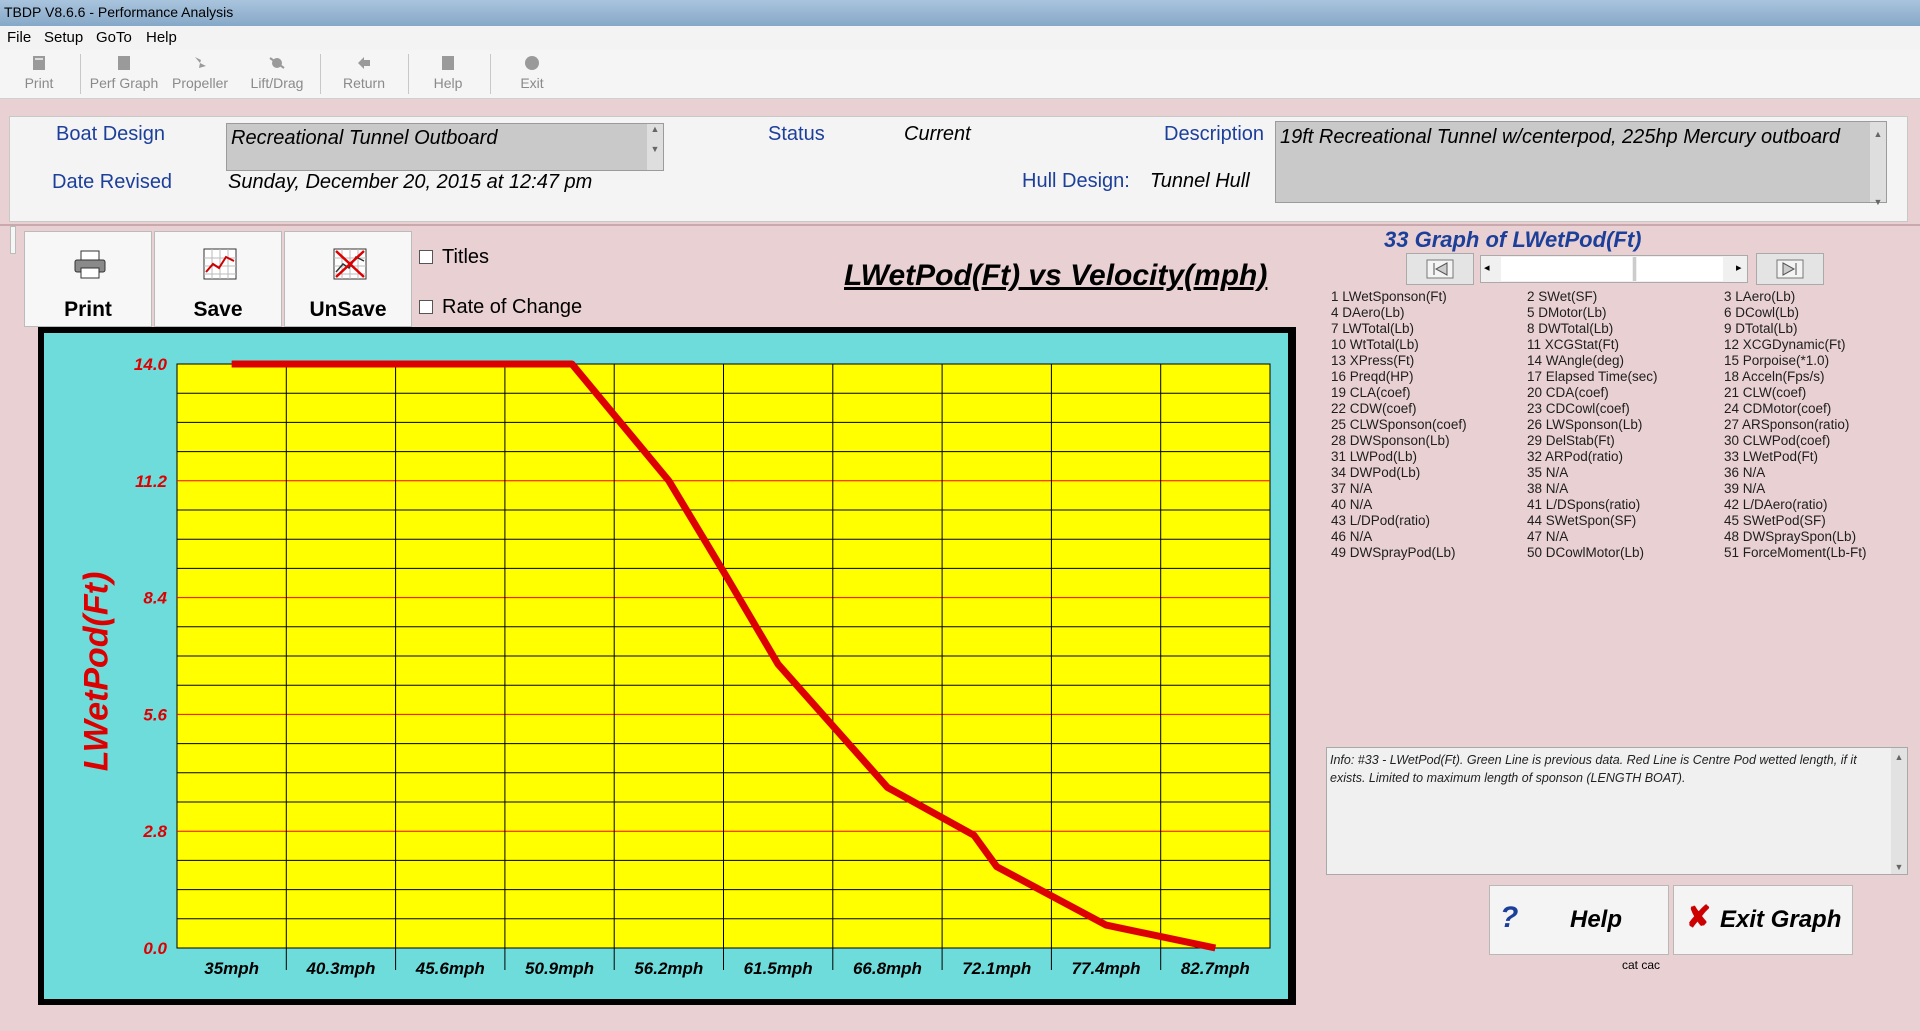 This screenshot has height=1031, width=1920. What do you see at coordinates (1389, 296) in the screenshot?
I see `variable-item: 1 LWetSponson(Ft)` at bounding box center [1389, 296].